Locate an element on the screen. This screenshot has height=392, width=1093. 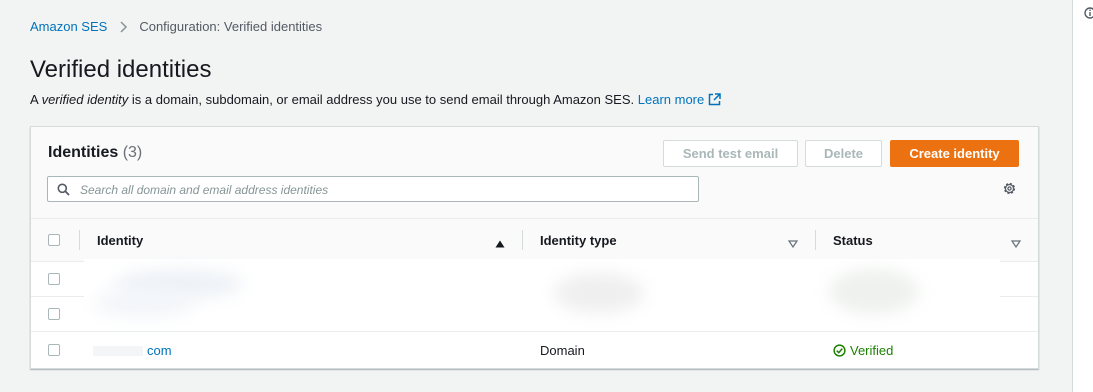
identity-cell: com is located at coordinates (132, 350).